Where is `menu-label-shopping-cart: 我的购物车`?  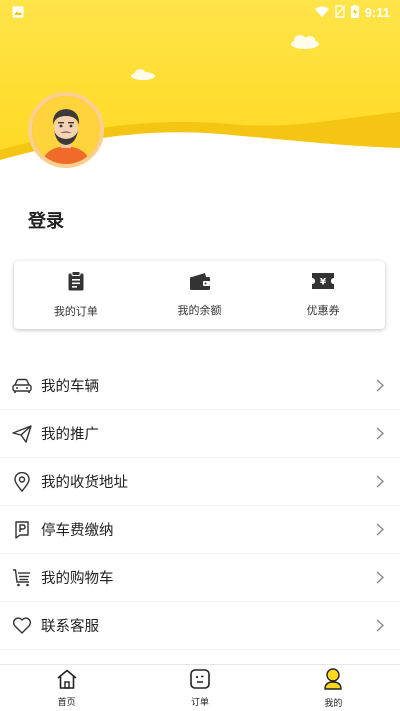 menu-label-shopping-cart: 我的购物车 is located at coordinates (77, 579).